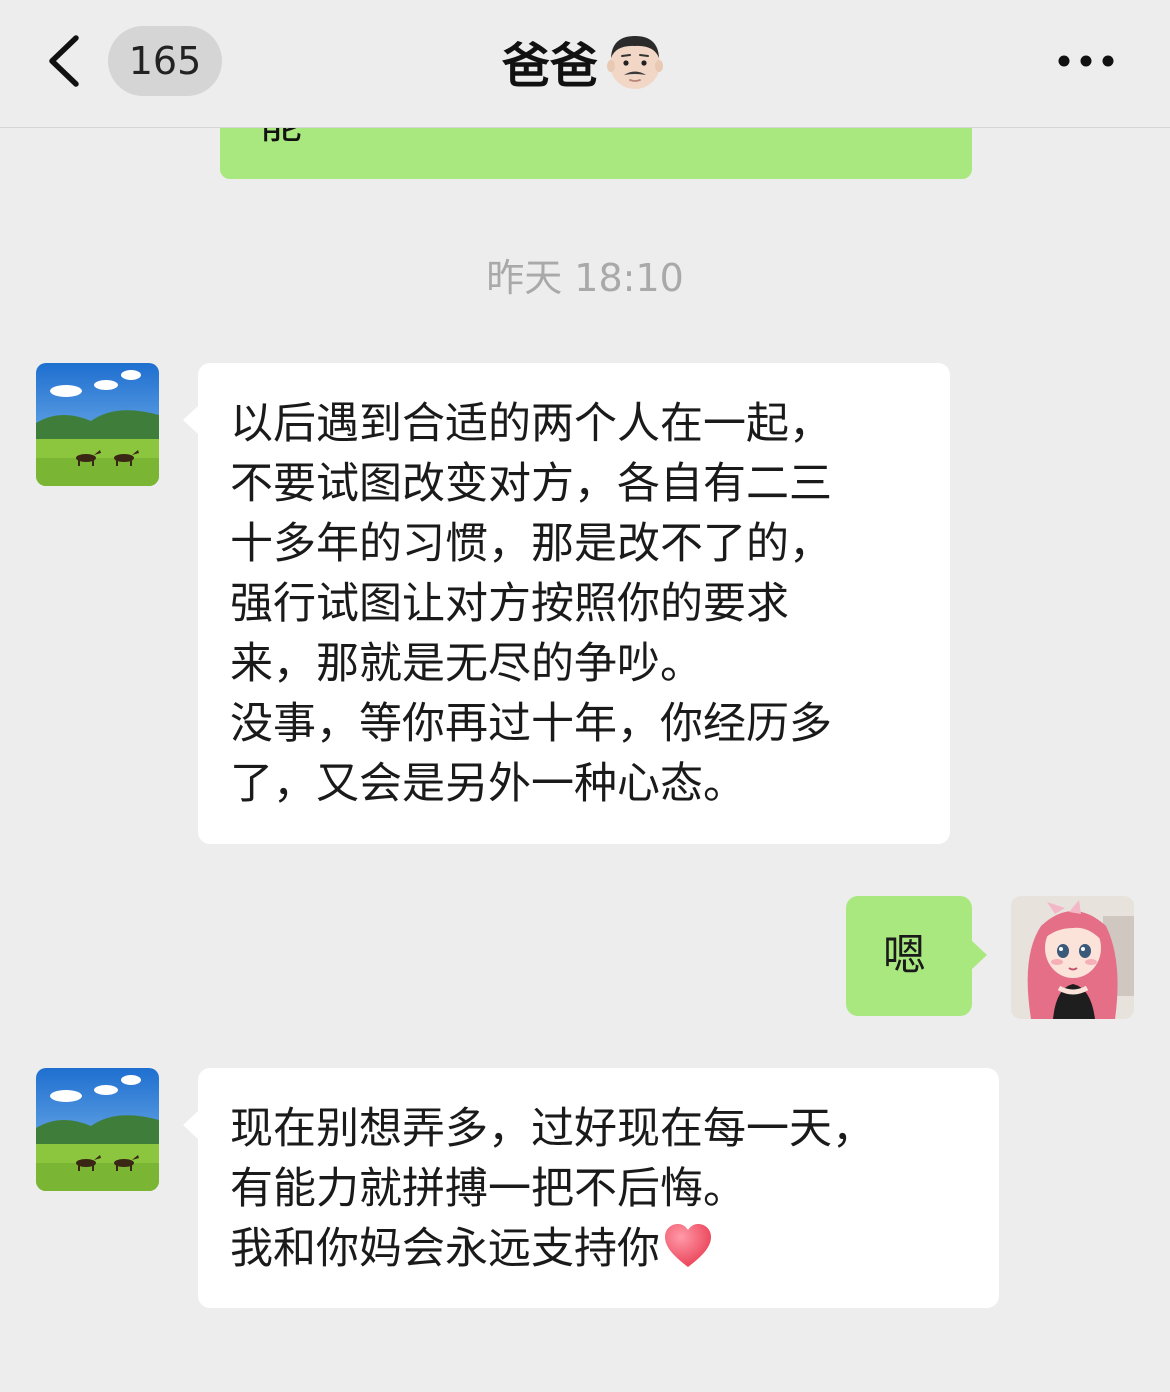 Image resolution: width=1170 pixels, height=1392 pixels. I want to click on message-line: 来，那就是无尽的争吵。, so click(466, 664).